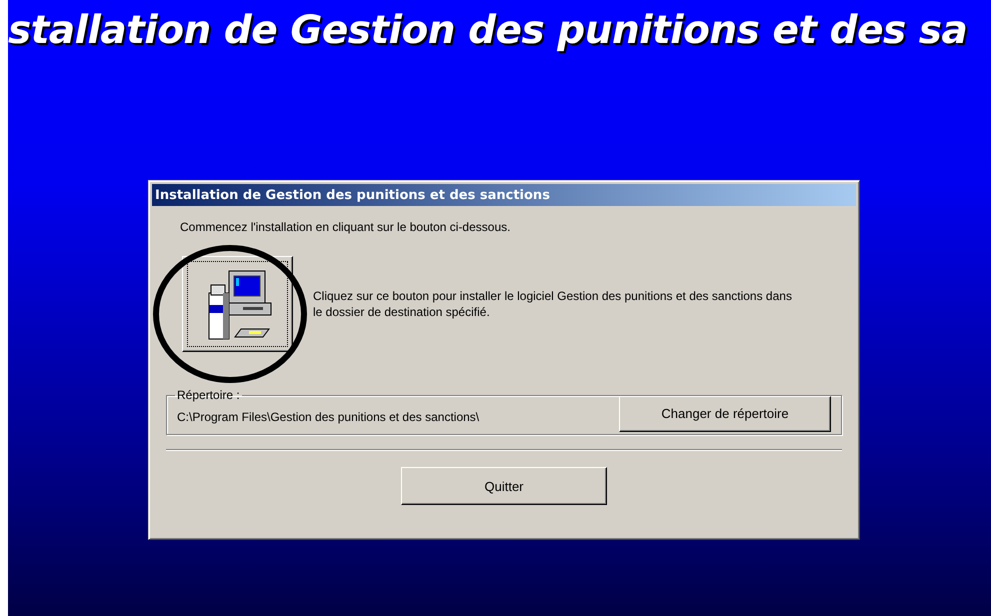  Describe the element at coordinates (208, 395) in the screenshot. I see `directory-label: Répertoire :` at that location.